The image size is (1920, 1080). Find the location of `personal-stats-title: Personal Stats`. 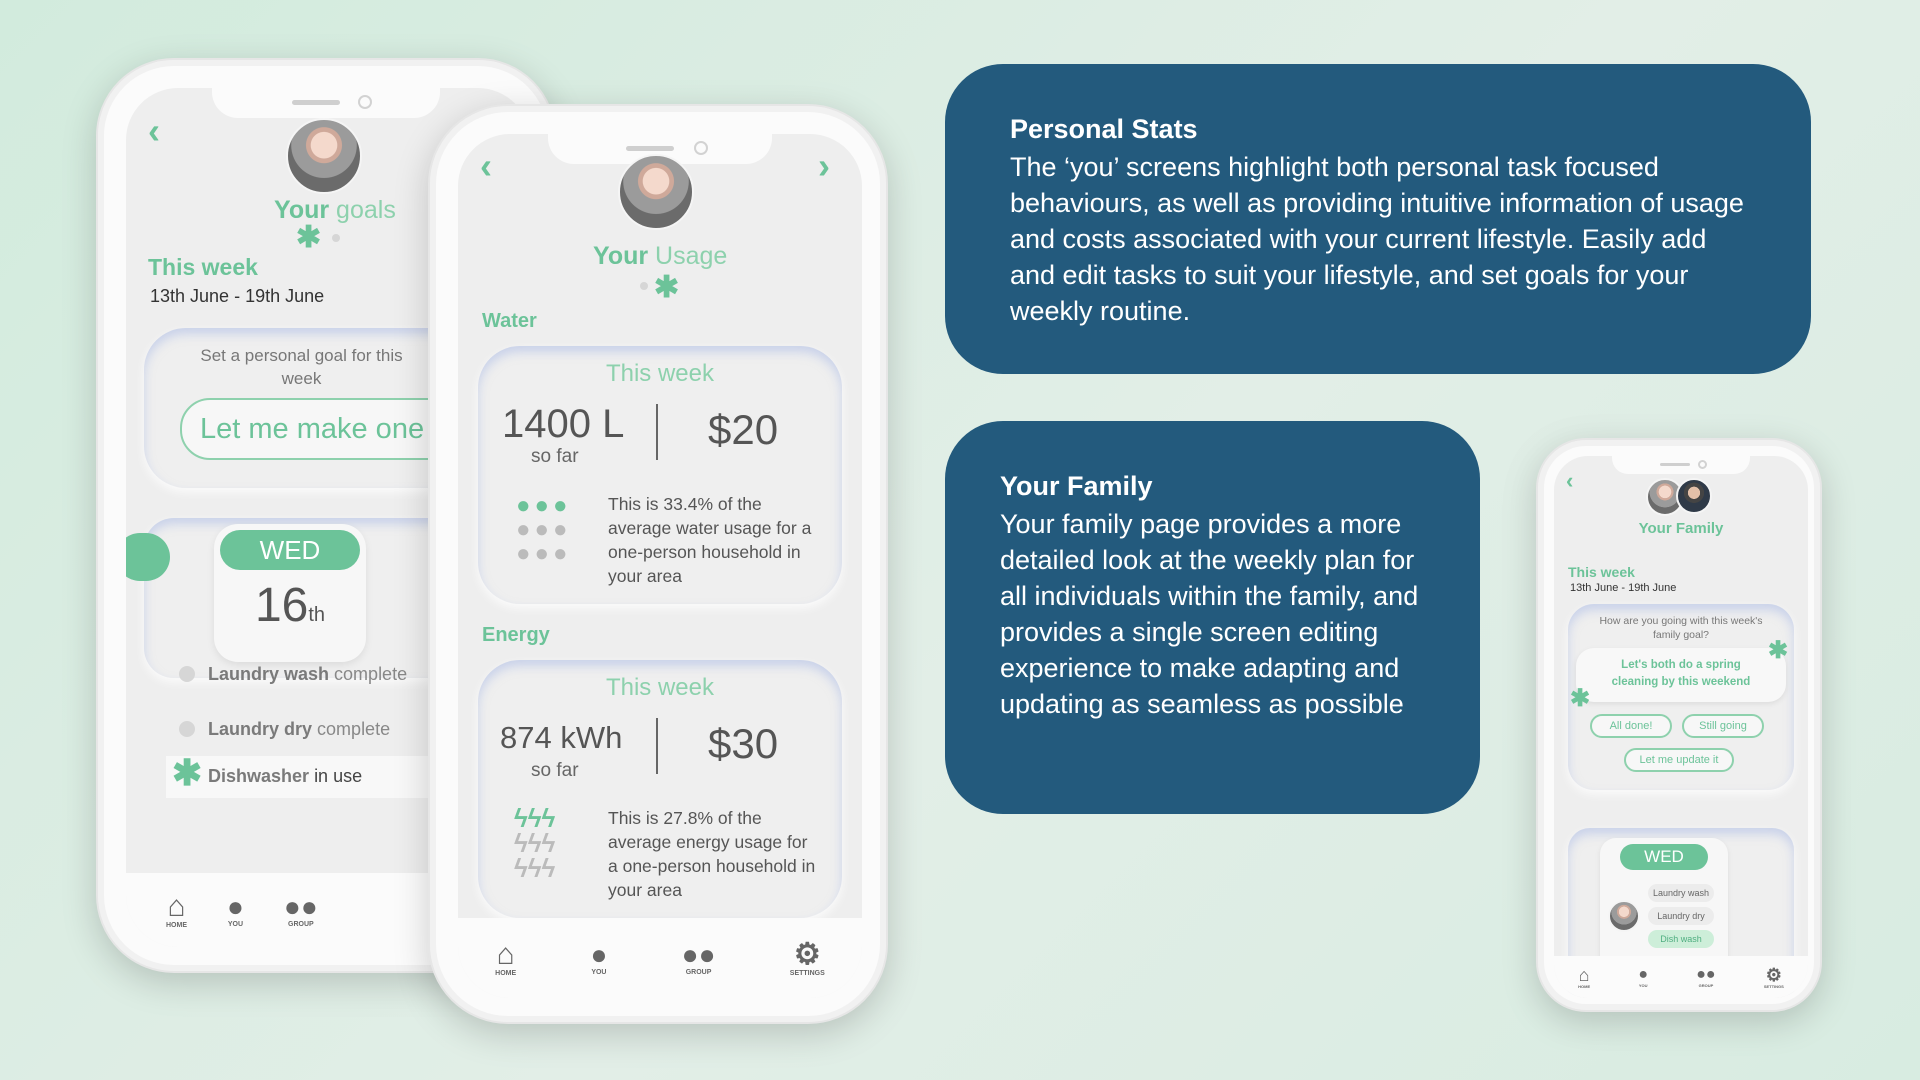

personal-stats-title: Personal Stats is located at coordinates (1104, 129).